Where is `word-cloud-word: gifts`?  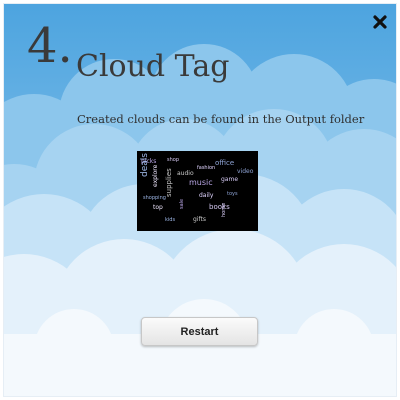 word-cloud-word: gifts is located at coordinates (199, 219).